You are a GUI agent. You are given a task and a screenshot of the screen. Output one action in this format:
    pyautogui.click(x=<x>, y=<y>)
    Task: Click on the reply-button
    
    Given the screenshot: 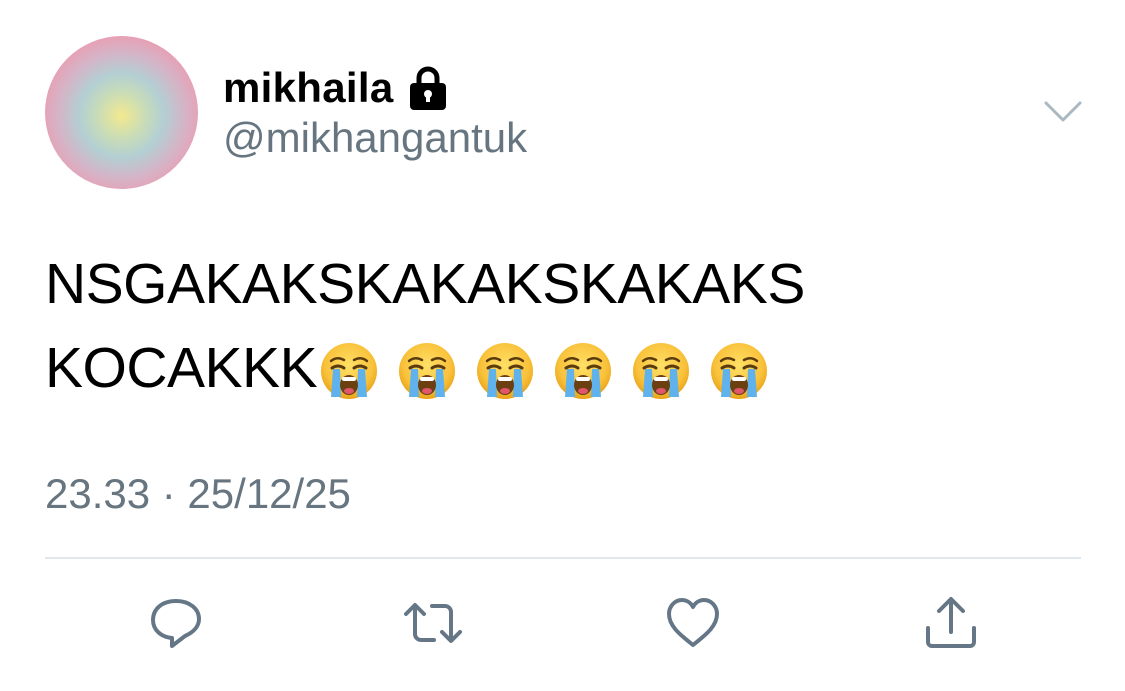 What is the action you would take?
    pyautogui.click(x=176, y=623)
    